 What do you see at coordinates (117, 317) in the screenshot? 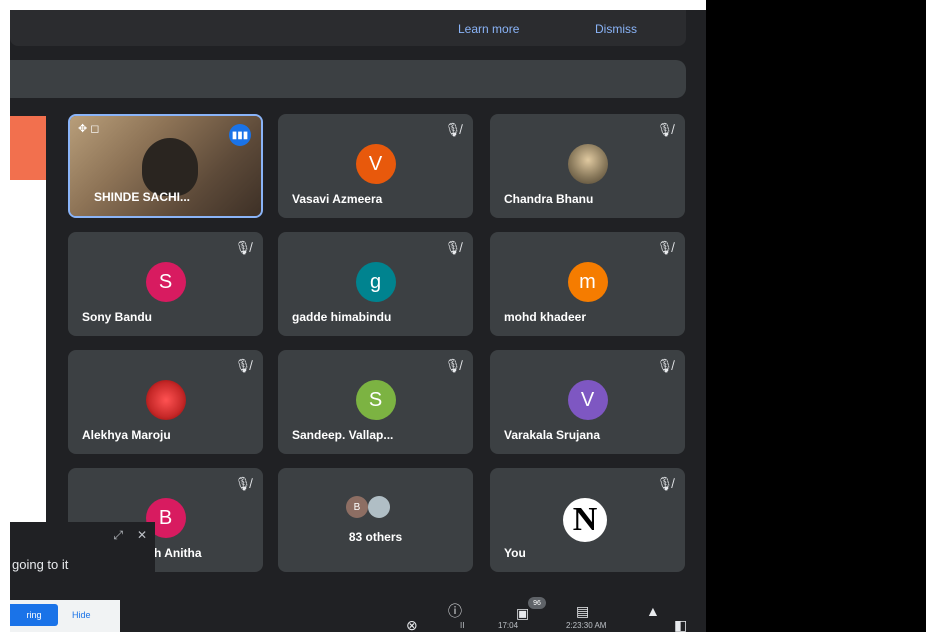
I see `participant-name: Sony Bandu` at bounding box center [117, 317].